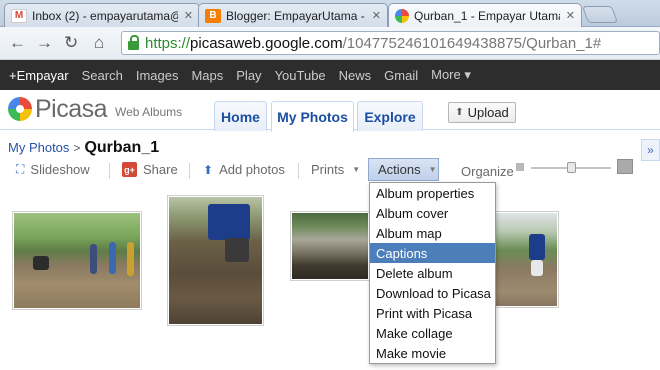 This screenshot has height=370, width=660. I want to click on menu-item-make-movie: Make movie, so click(432, 353).